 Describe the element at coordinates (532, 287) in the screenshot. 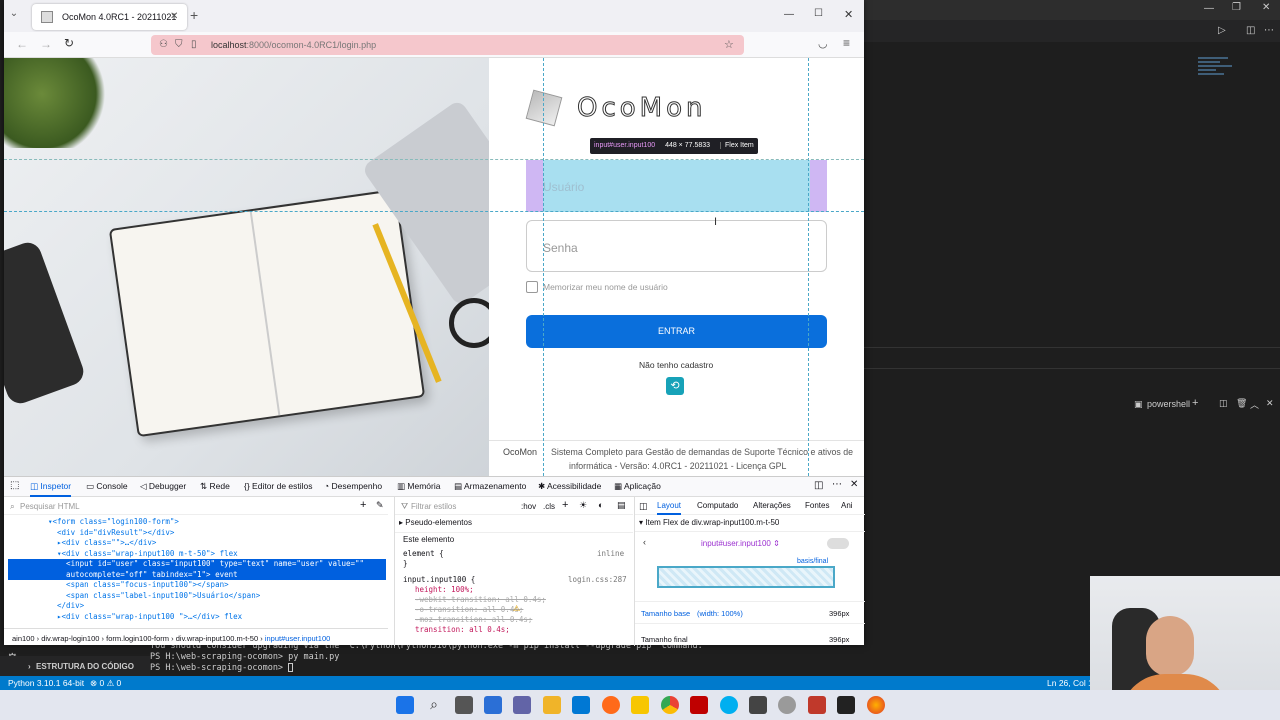

I see `remember-checkbox` at that location.